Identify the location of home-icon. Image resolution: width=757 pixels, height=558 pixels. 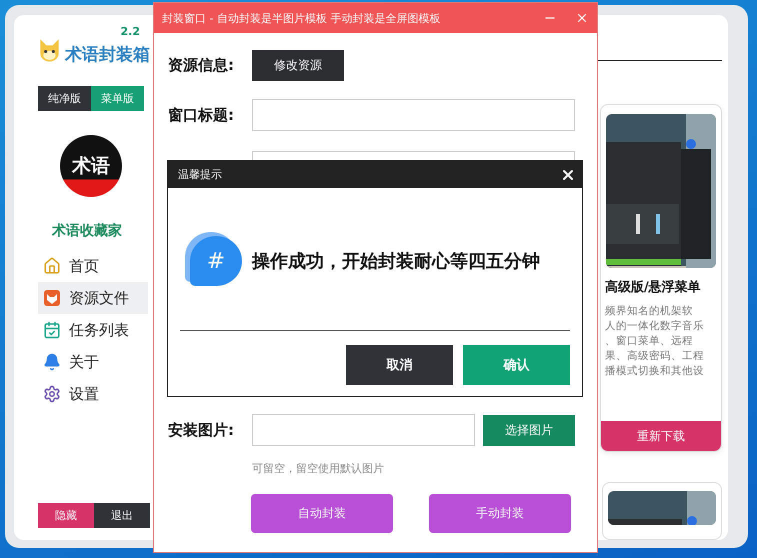
(52, 266).